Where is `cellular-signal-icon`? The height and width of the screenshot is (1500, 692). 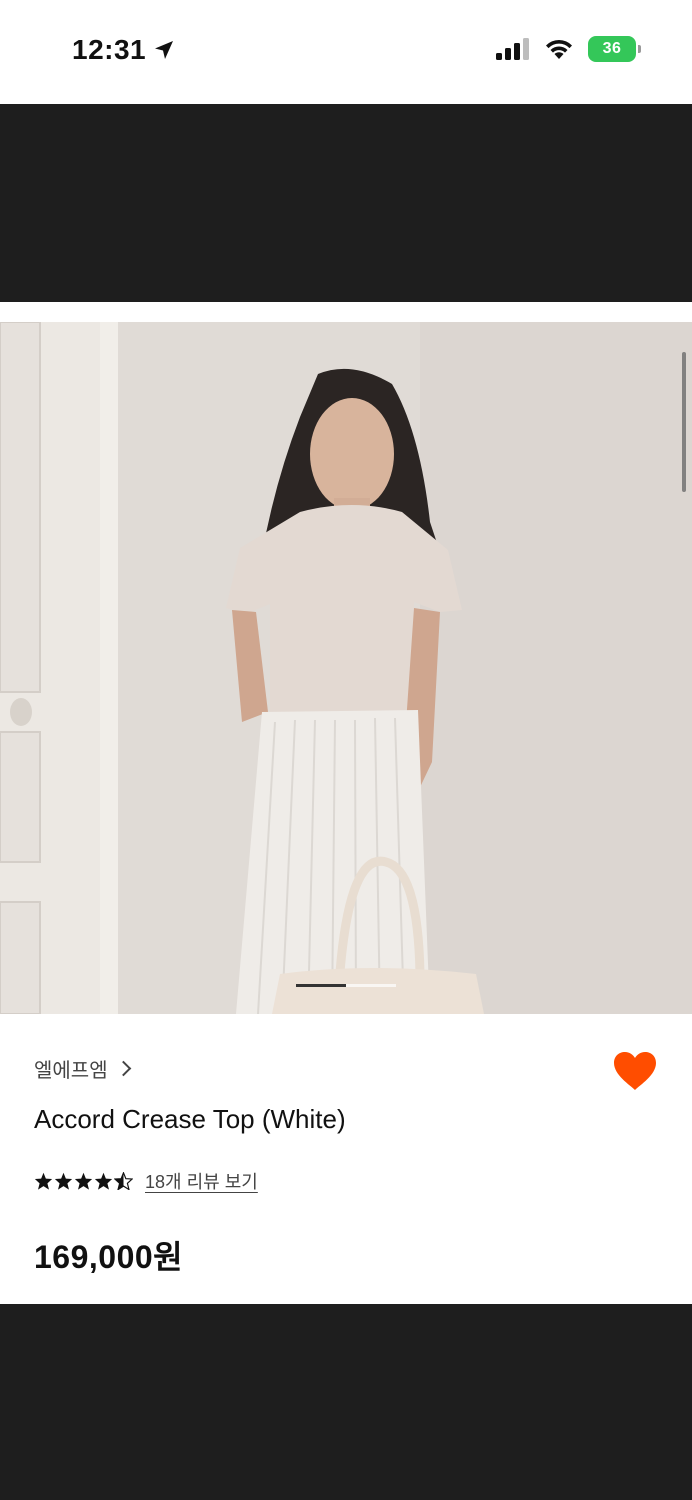
cellular-signal-icon is located at coordinates (512, 49).